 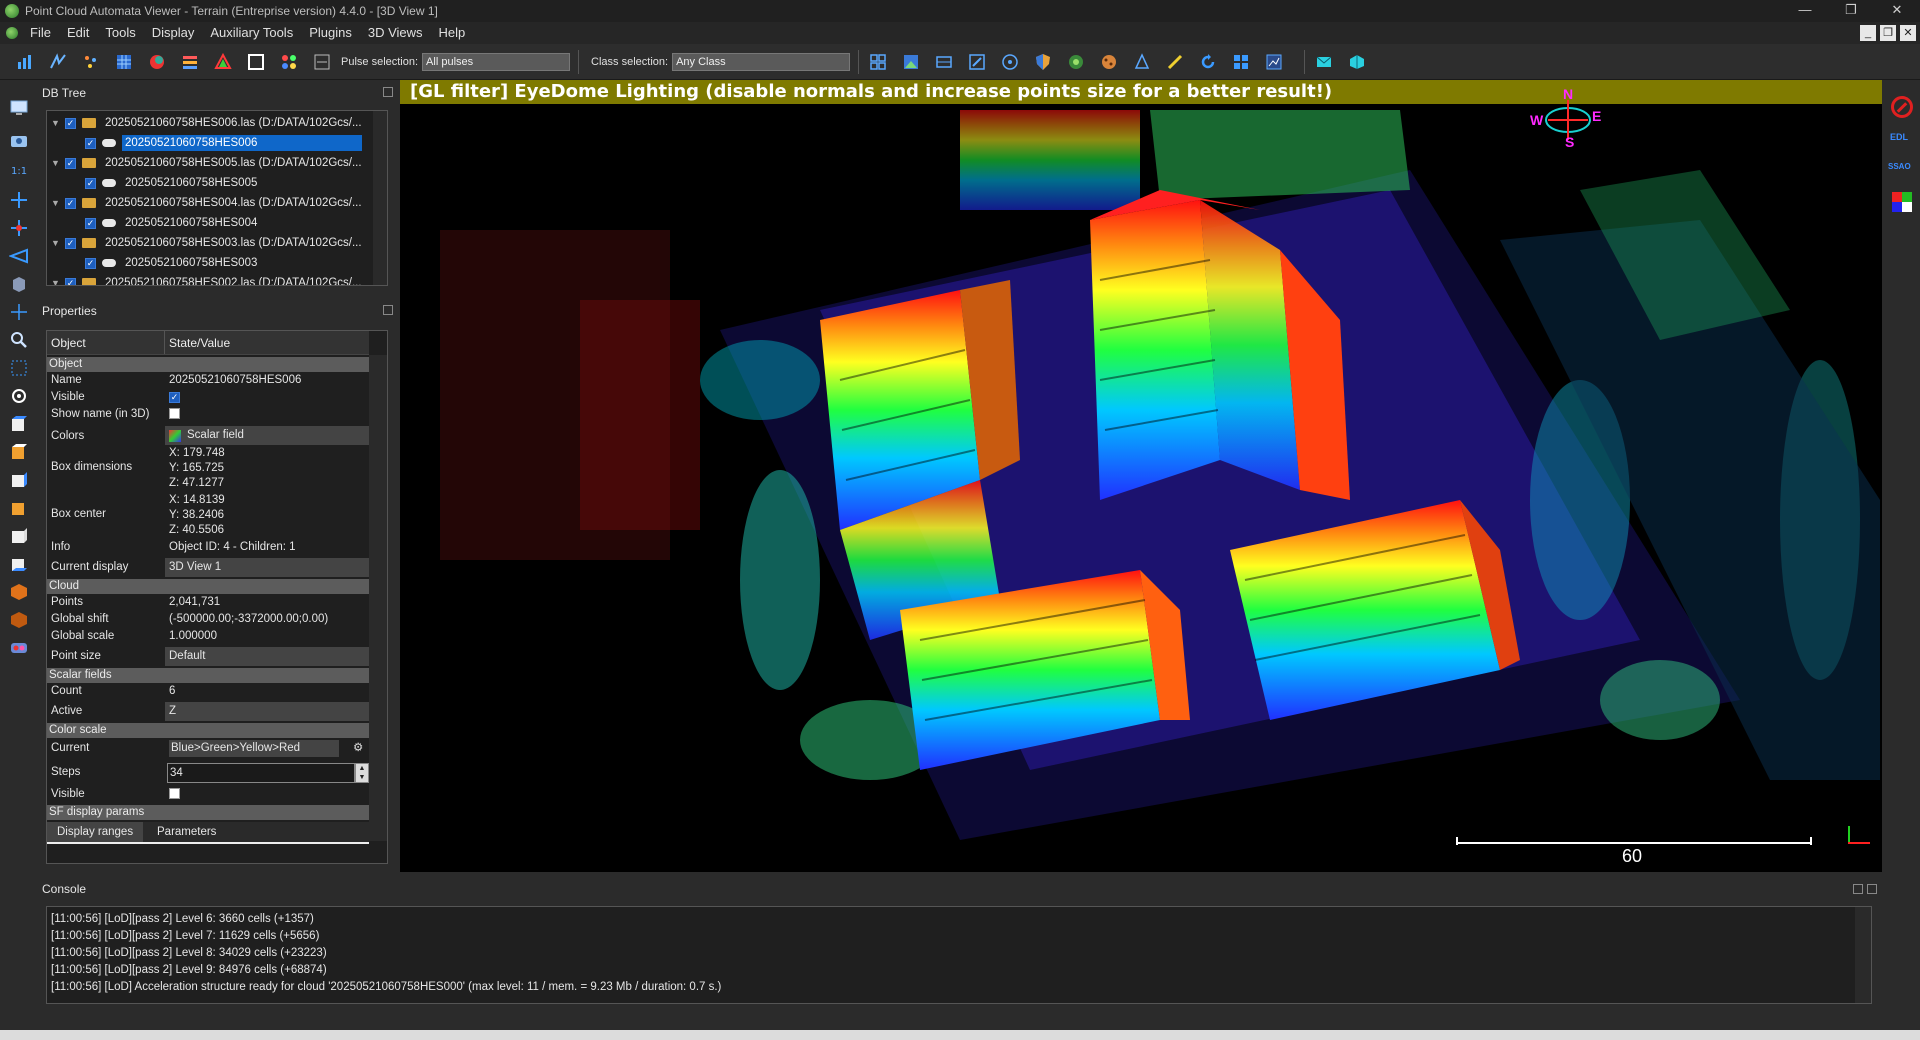 What do you see at coordinates (19, 648) in the screenshot?
I see `stereo-icon` at bounding box center [19, 648].